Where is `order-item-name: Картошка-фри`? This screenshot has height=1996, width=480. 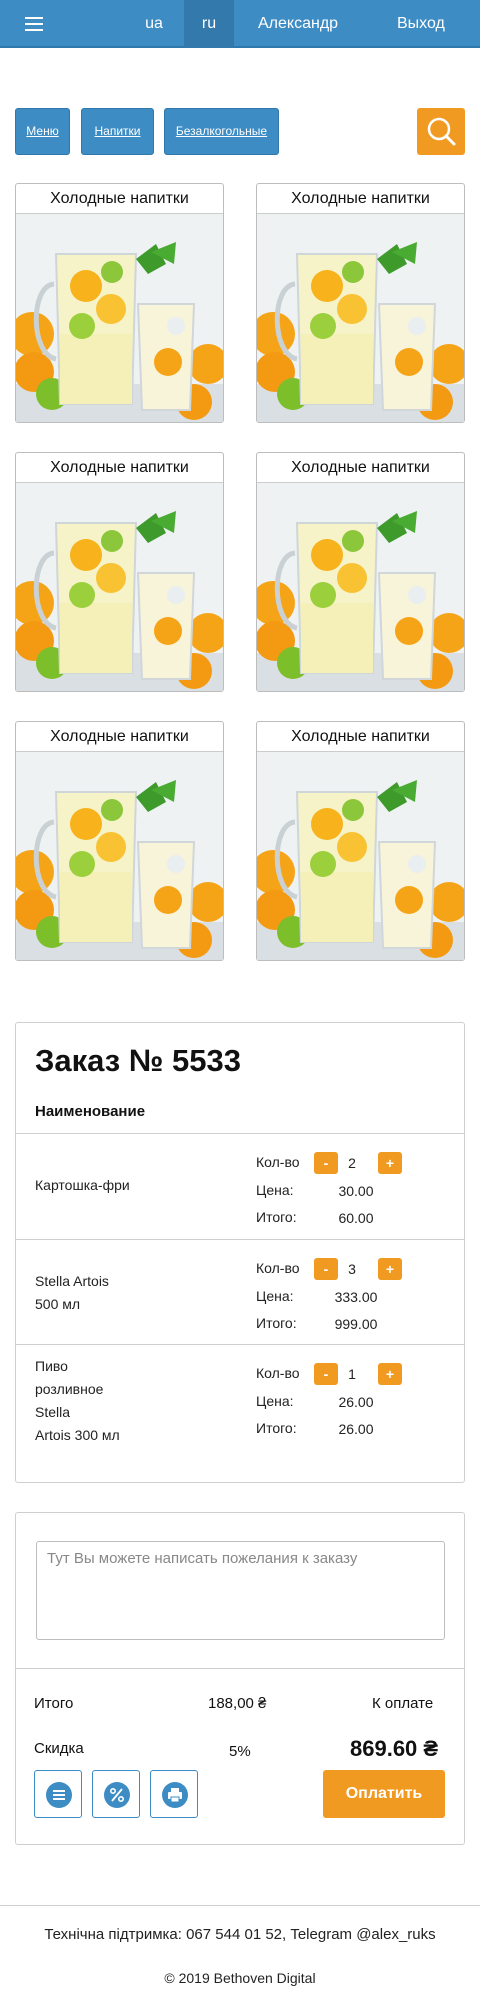 order-item-name: Картошка-фри is located at coordinates (82, 1185).